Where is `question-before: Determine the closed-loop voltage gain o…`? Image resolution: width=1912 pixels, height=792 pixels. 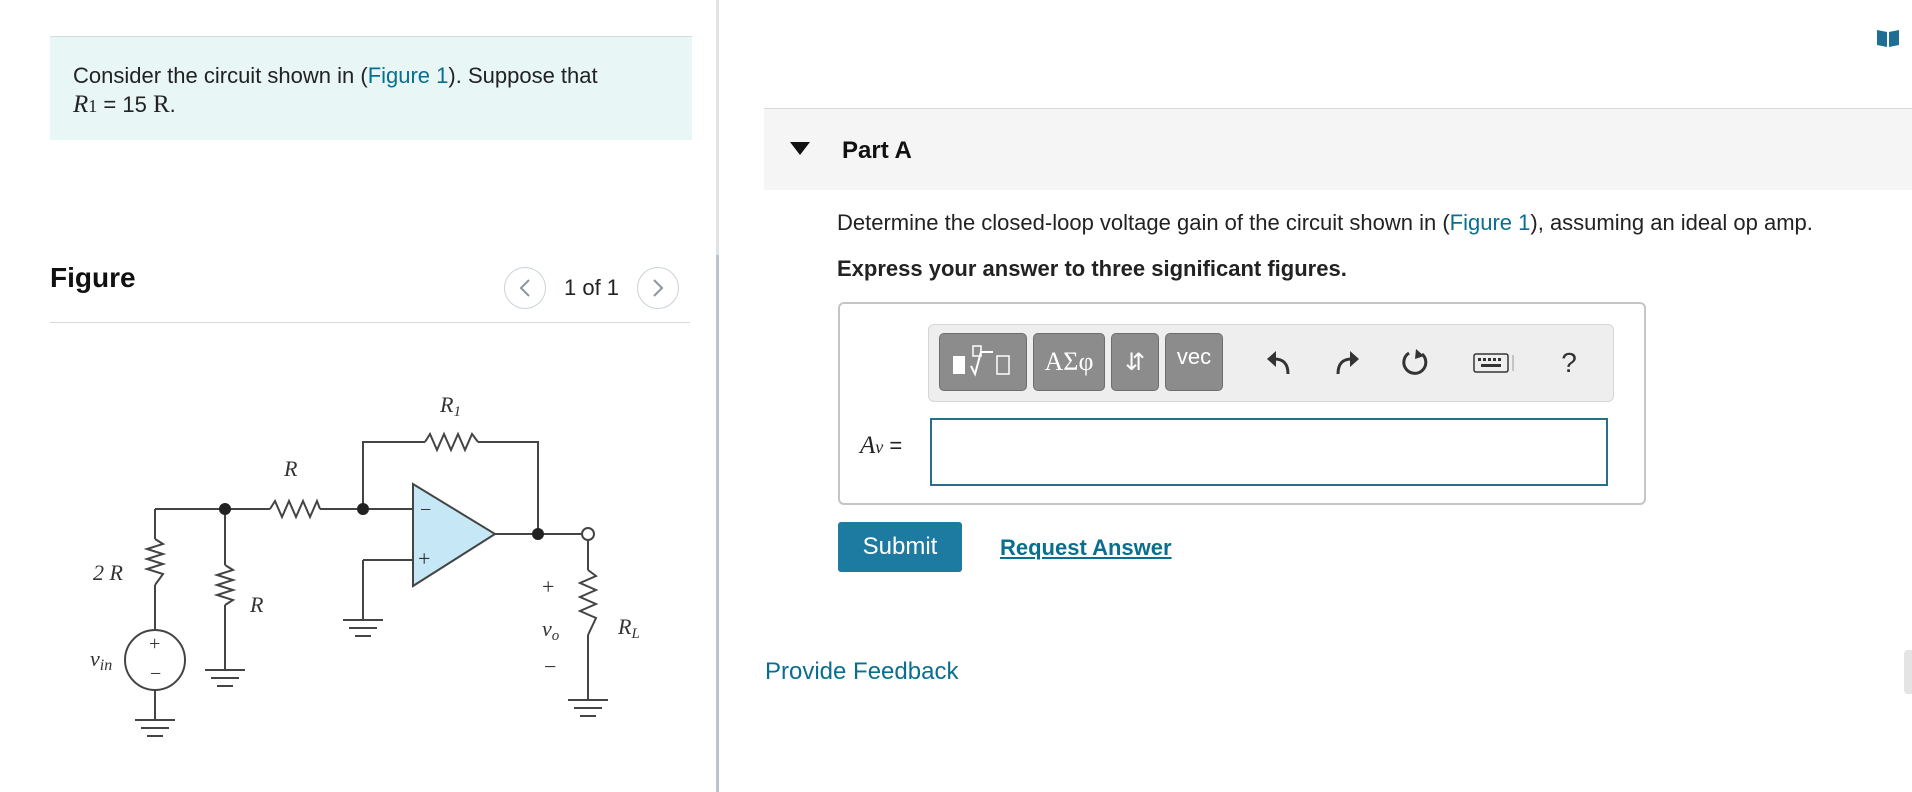 question-before: Determine the closed-loop voltage gain o… is located at coordinates (1143, 222).